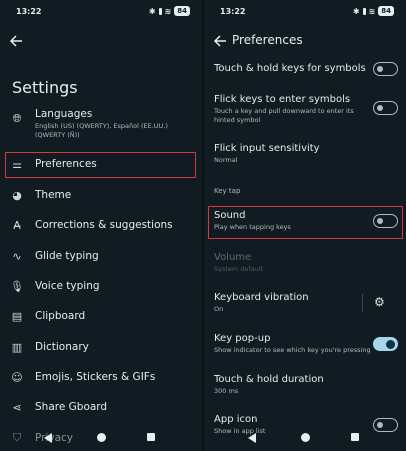 This screenshot has width=406, height=451. I want to click on palette-icon: ◕, so click(17, 195).